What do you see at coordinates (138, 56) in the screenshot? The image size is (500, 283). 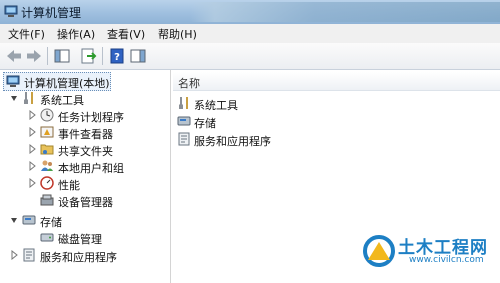 I see `show-hide-action-pane-icon` at bounding box center [138, 56].